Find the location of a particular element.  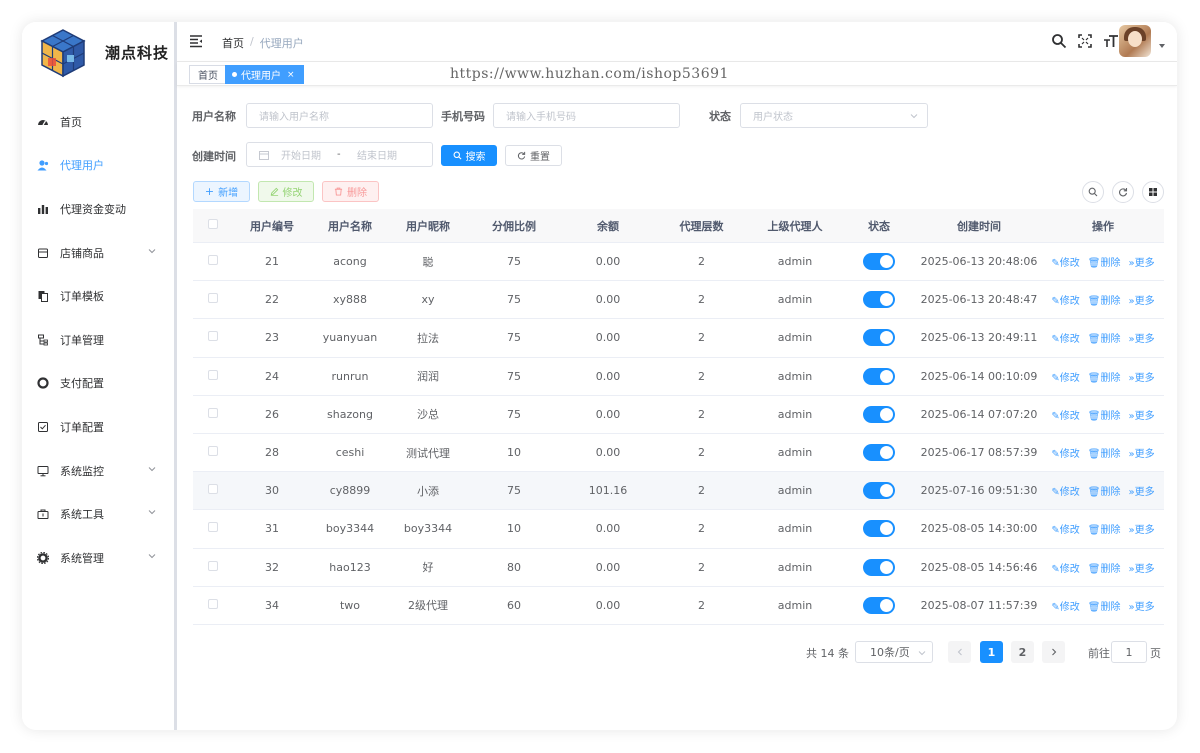

font-size-icon is located at coordinates (1111, 41).